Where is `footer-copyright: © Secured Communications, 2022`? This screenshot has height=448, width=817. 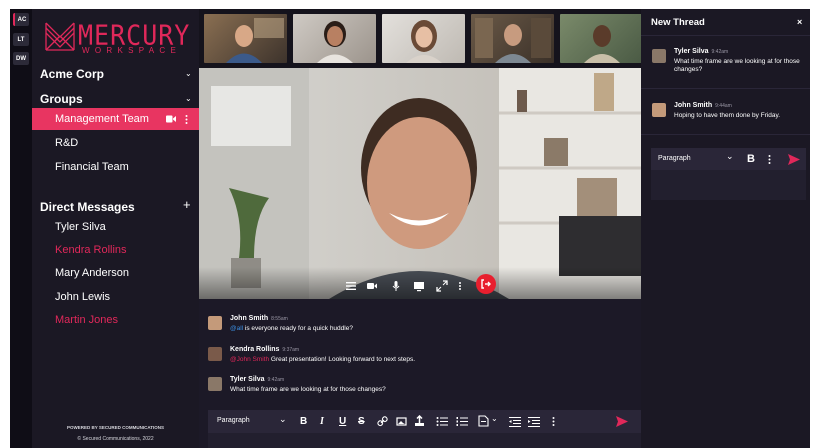 footer-copyright: © Secured Communications, 2022 is located at coordinates (115, 439).